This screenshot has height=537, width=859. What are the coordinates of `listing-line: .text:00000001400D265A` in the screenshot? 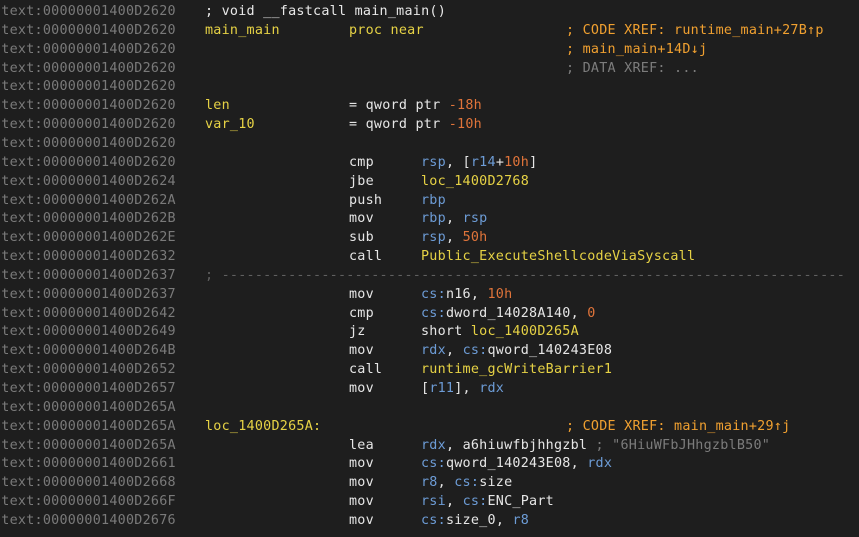 It's located at (429, 407).